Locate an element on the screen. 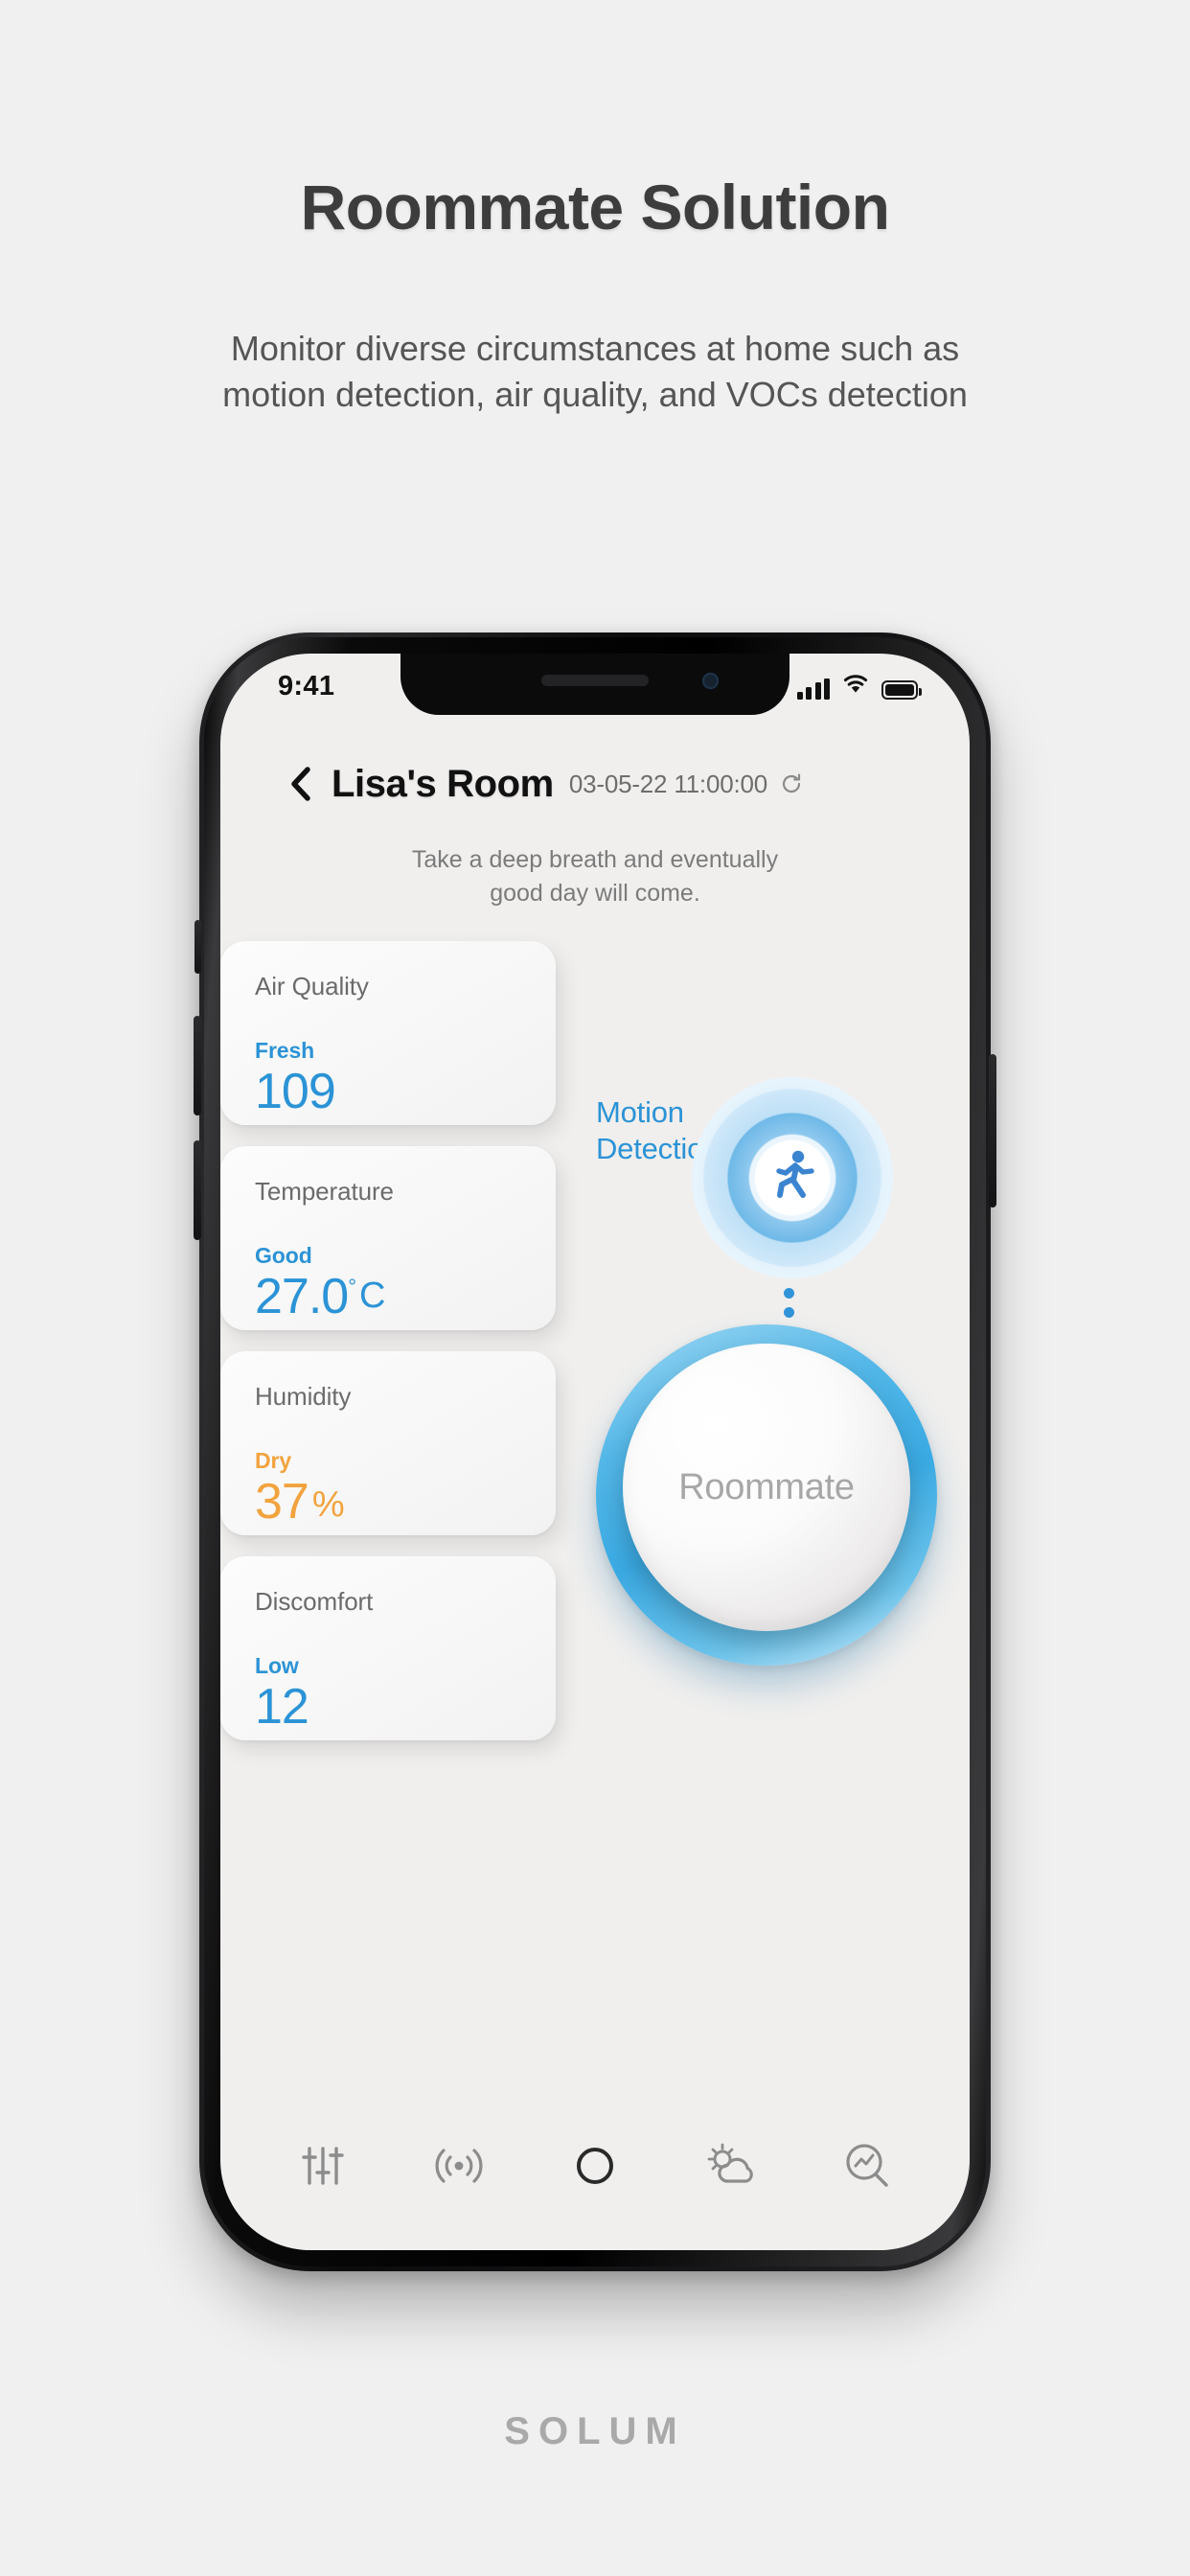  sensor-card-discomfort: Discomfort Low 12 is located at coordinates (388, 1648).